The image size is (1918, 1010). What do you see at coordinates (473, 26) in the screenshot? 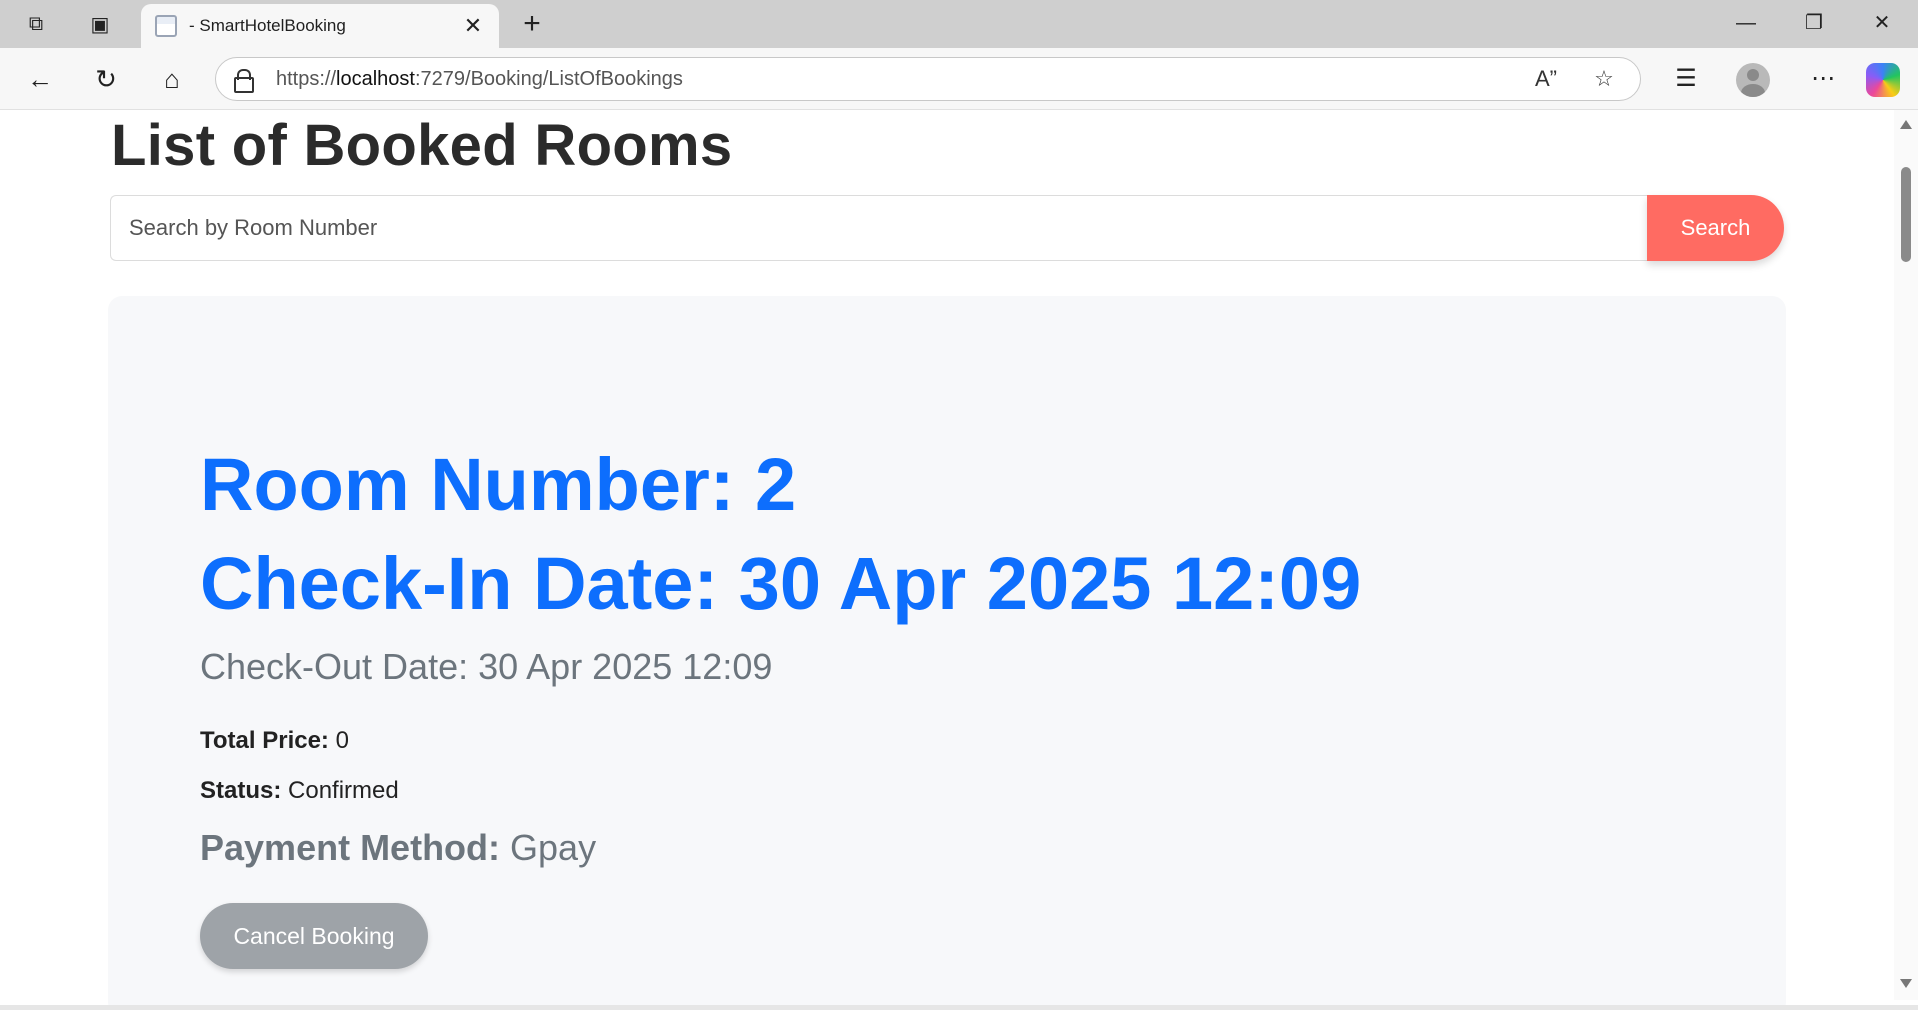
I see `close-icon: ✕` at bounding box center [473, 26].